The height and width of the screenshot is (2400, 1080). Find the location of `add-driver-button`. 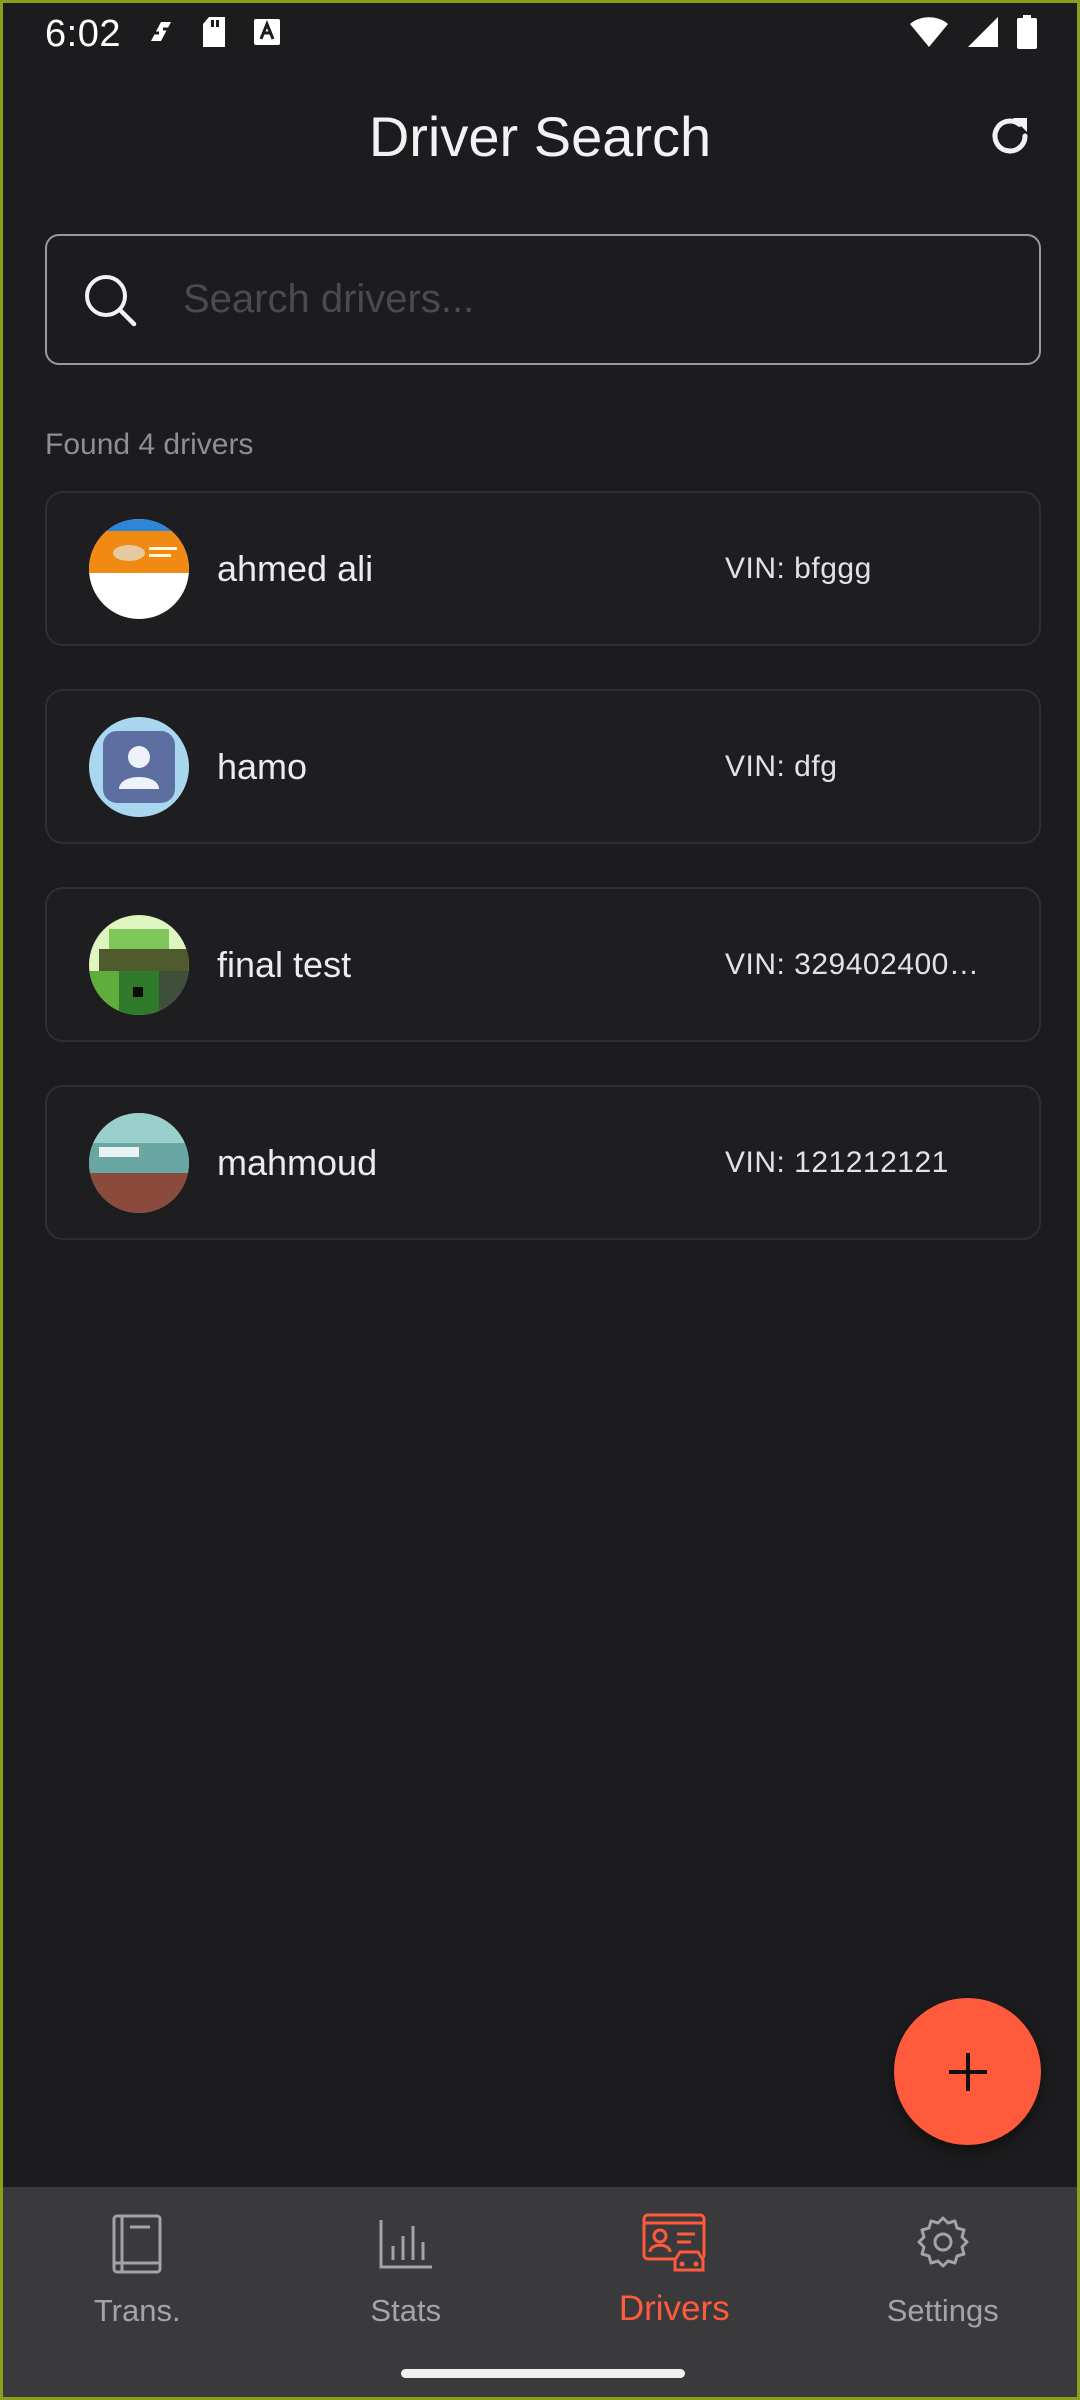

add-driver-button is located at coordinates (967, 2071).